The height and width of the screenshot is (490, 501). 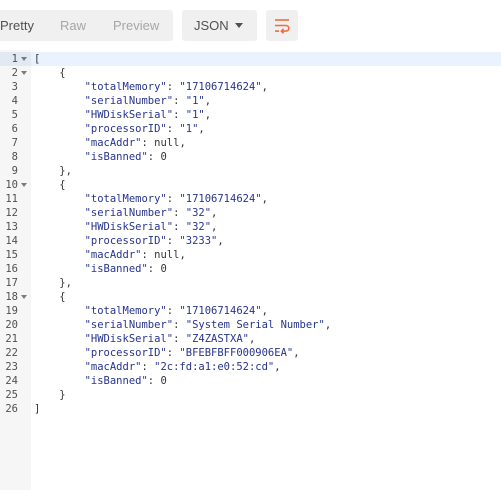 I want to click on line-number: 10, so click(x=11, y=185).